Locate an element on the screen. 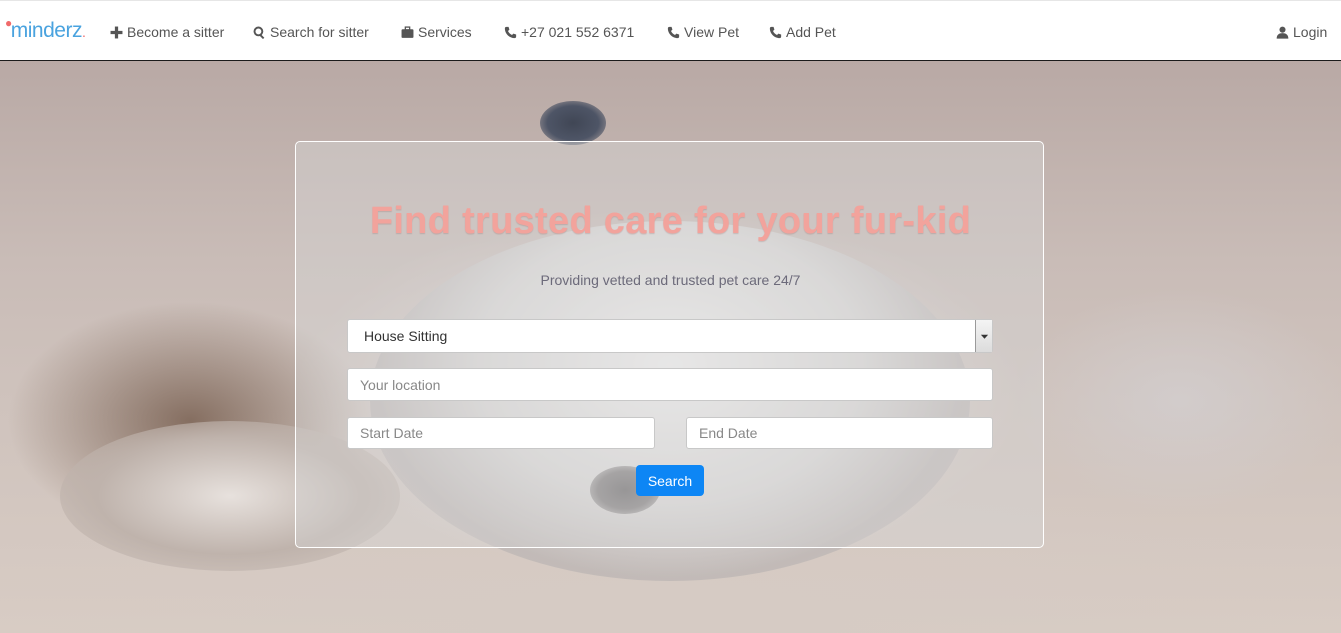 Image resolution: width=1341 pixels, height=633 pixels. start-date-placeholder: Start Date is located at coordinates (392, 433).